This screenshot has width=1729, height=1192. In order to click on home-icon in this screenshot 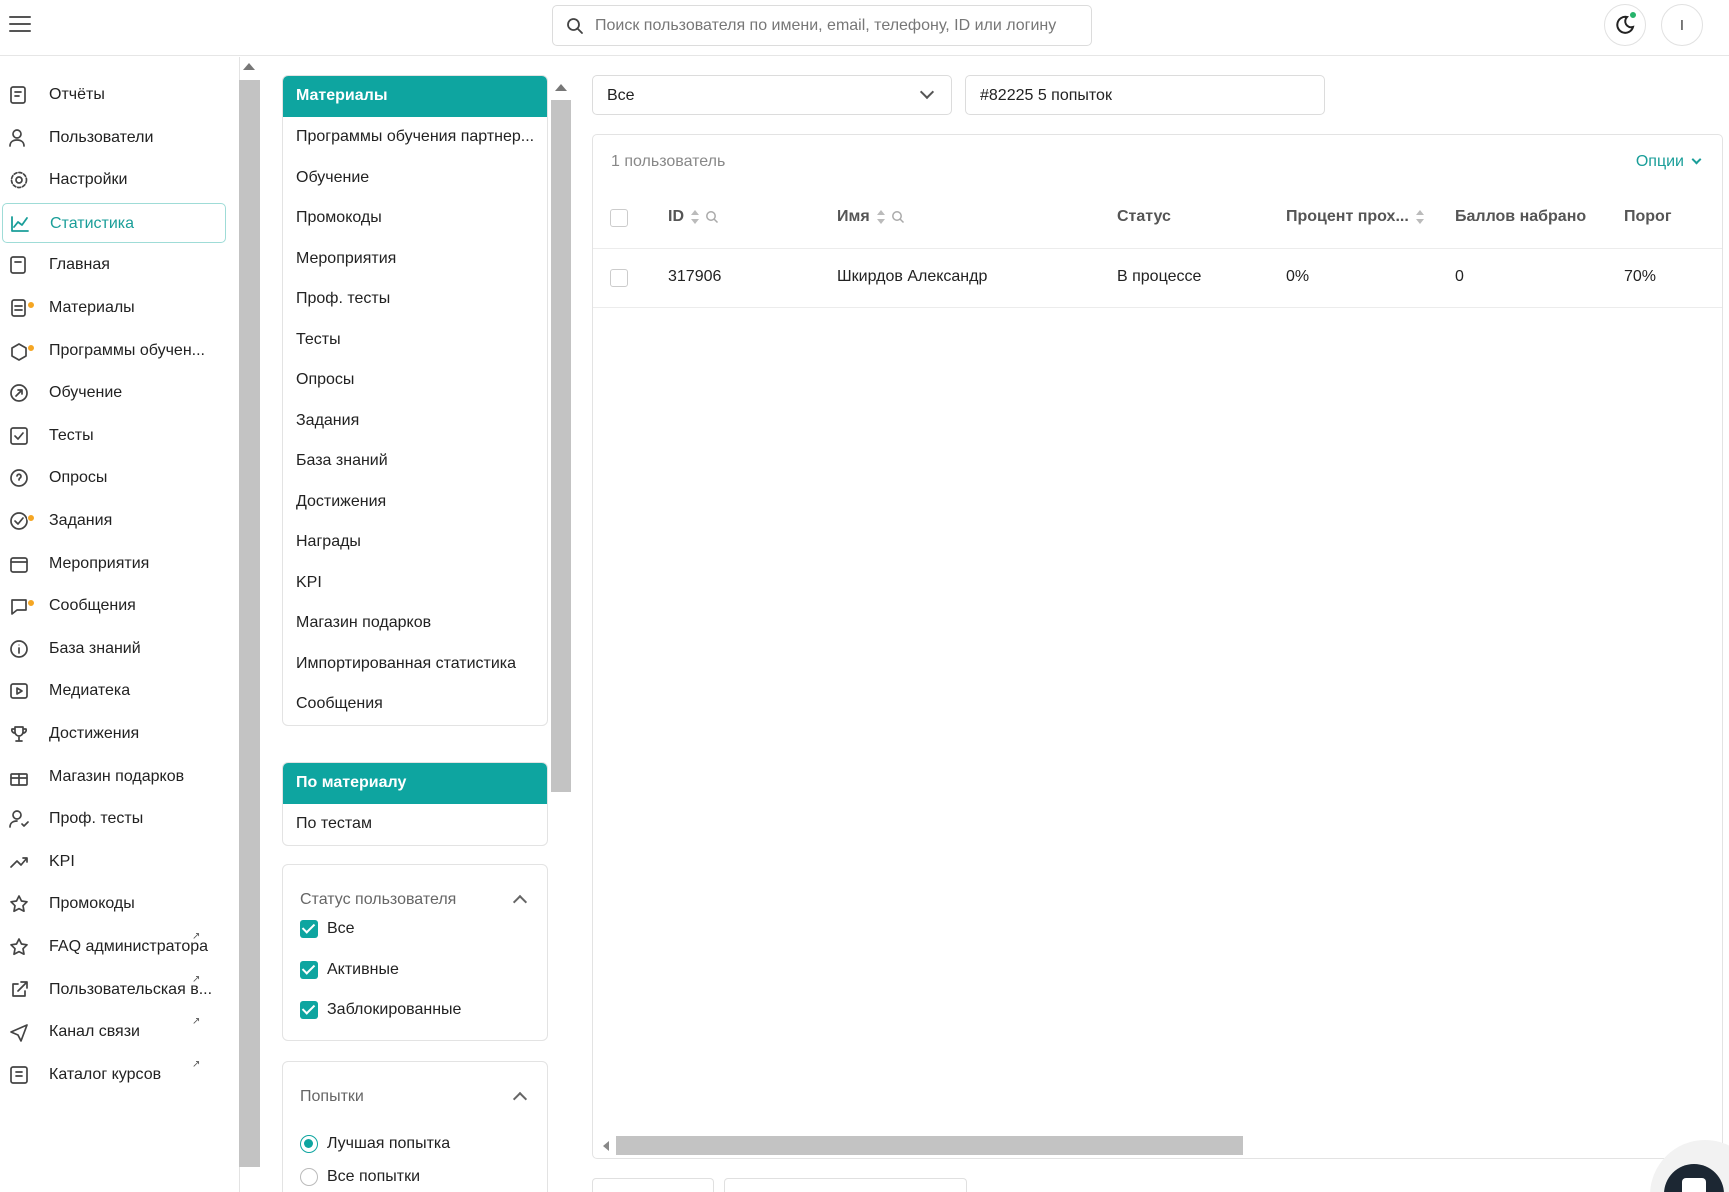, I will do `click(19, 265)`.